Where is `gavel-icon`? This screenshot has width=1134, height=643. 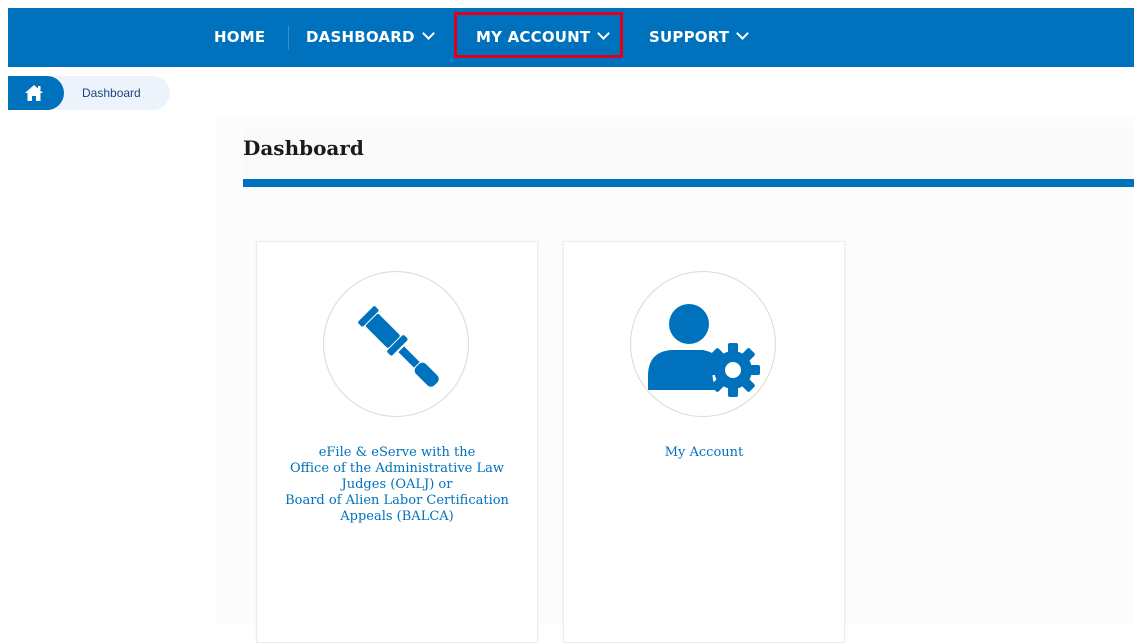
gavel-icon is located at coordinates (398, 346).